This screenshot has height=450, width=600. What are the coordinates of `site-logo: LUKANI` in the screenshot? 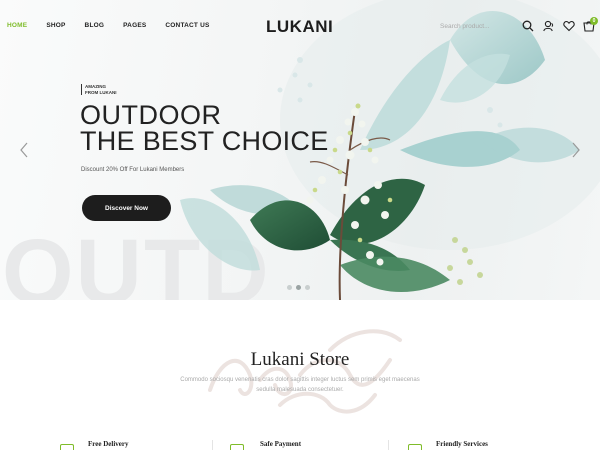 It's located at (299, 27).